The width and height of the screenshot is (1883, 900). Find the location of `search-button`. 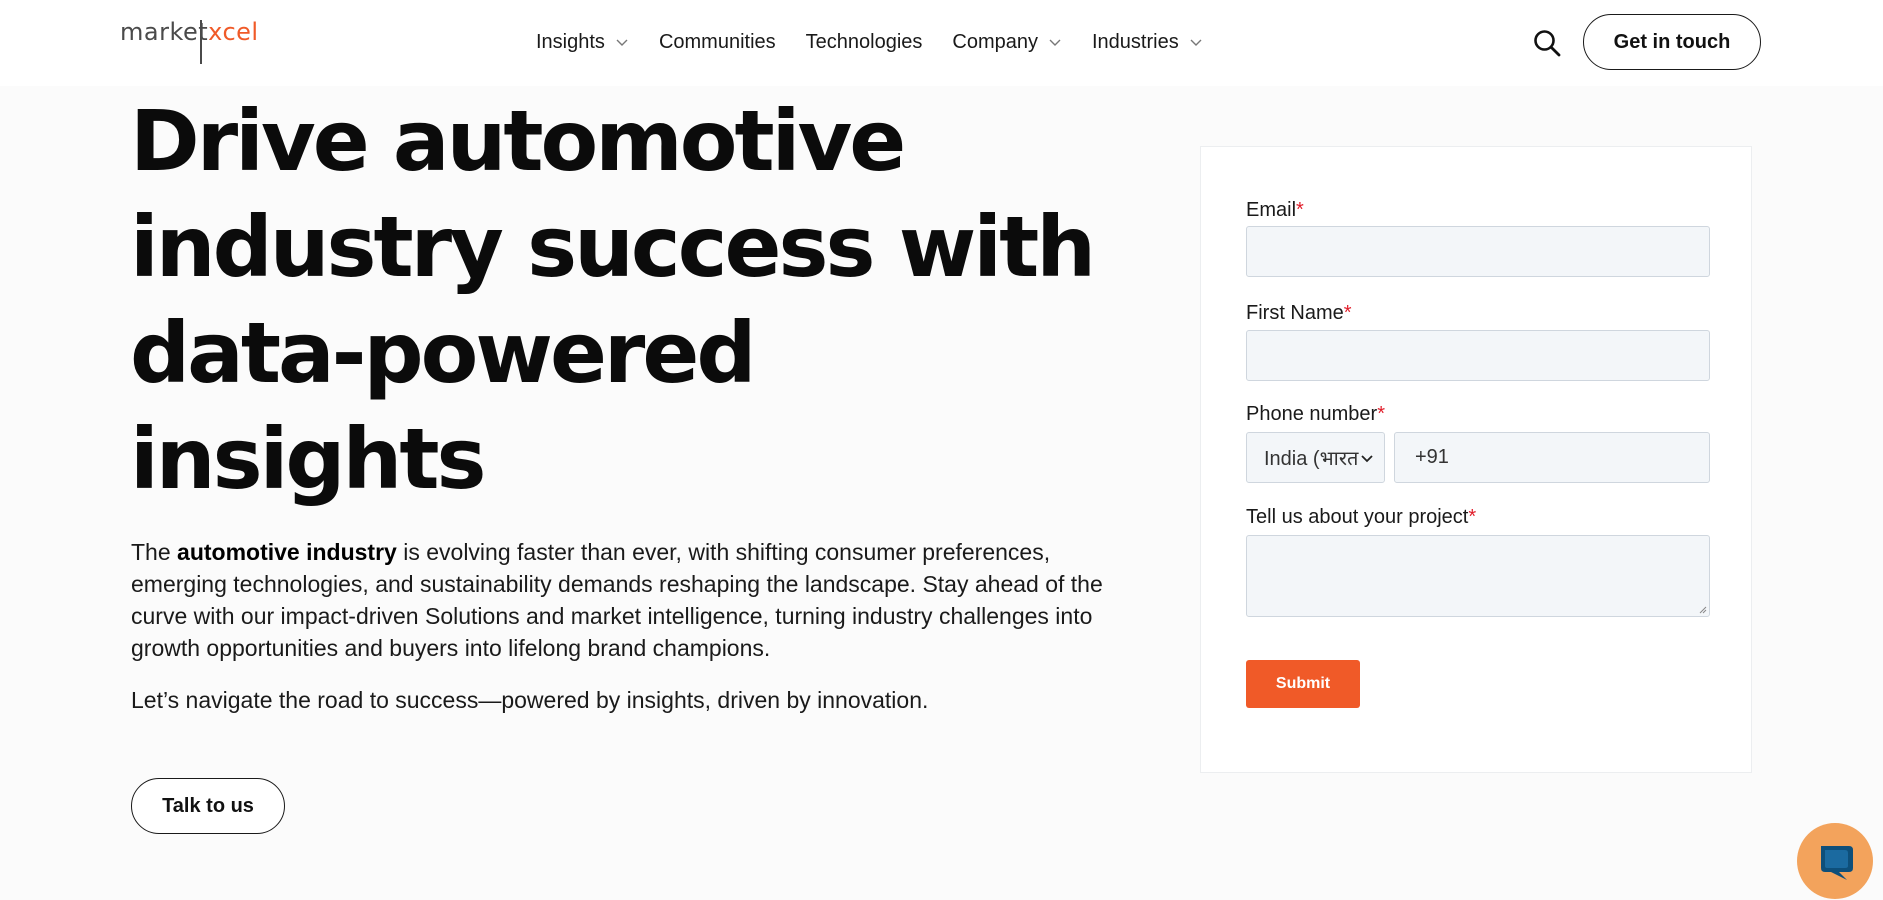

search-button is located at coordinates (1547, 43).